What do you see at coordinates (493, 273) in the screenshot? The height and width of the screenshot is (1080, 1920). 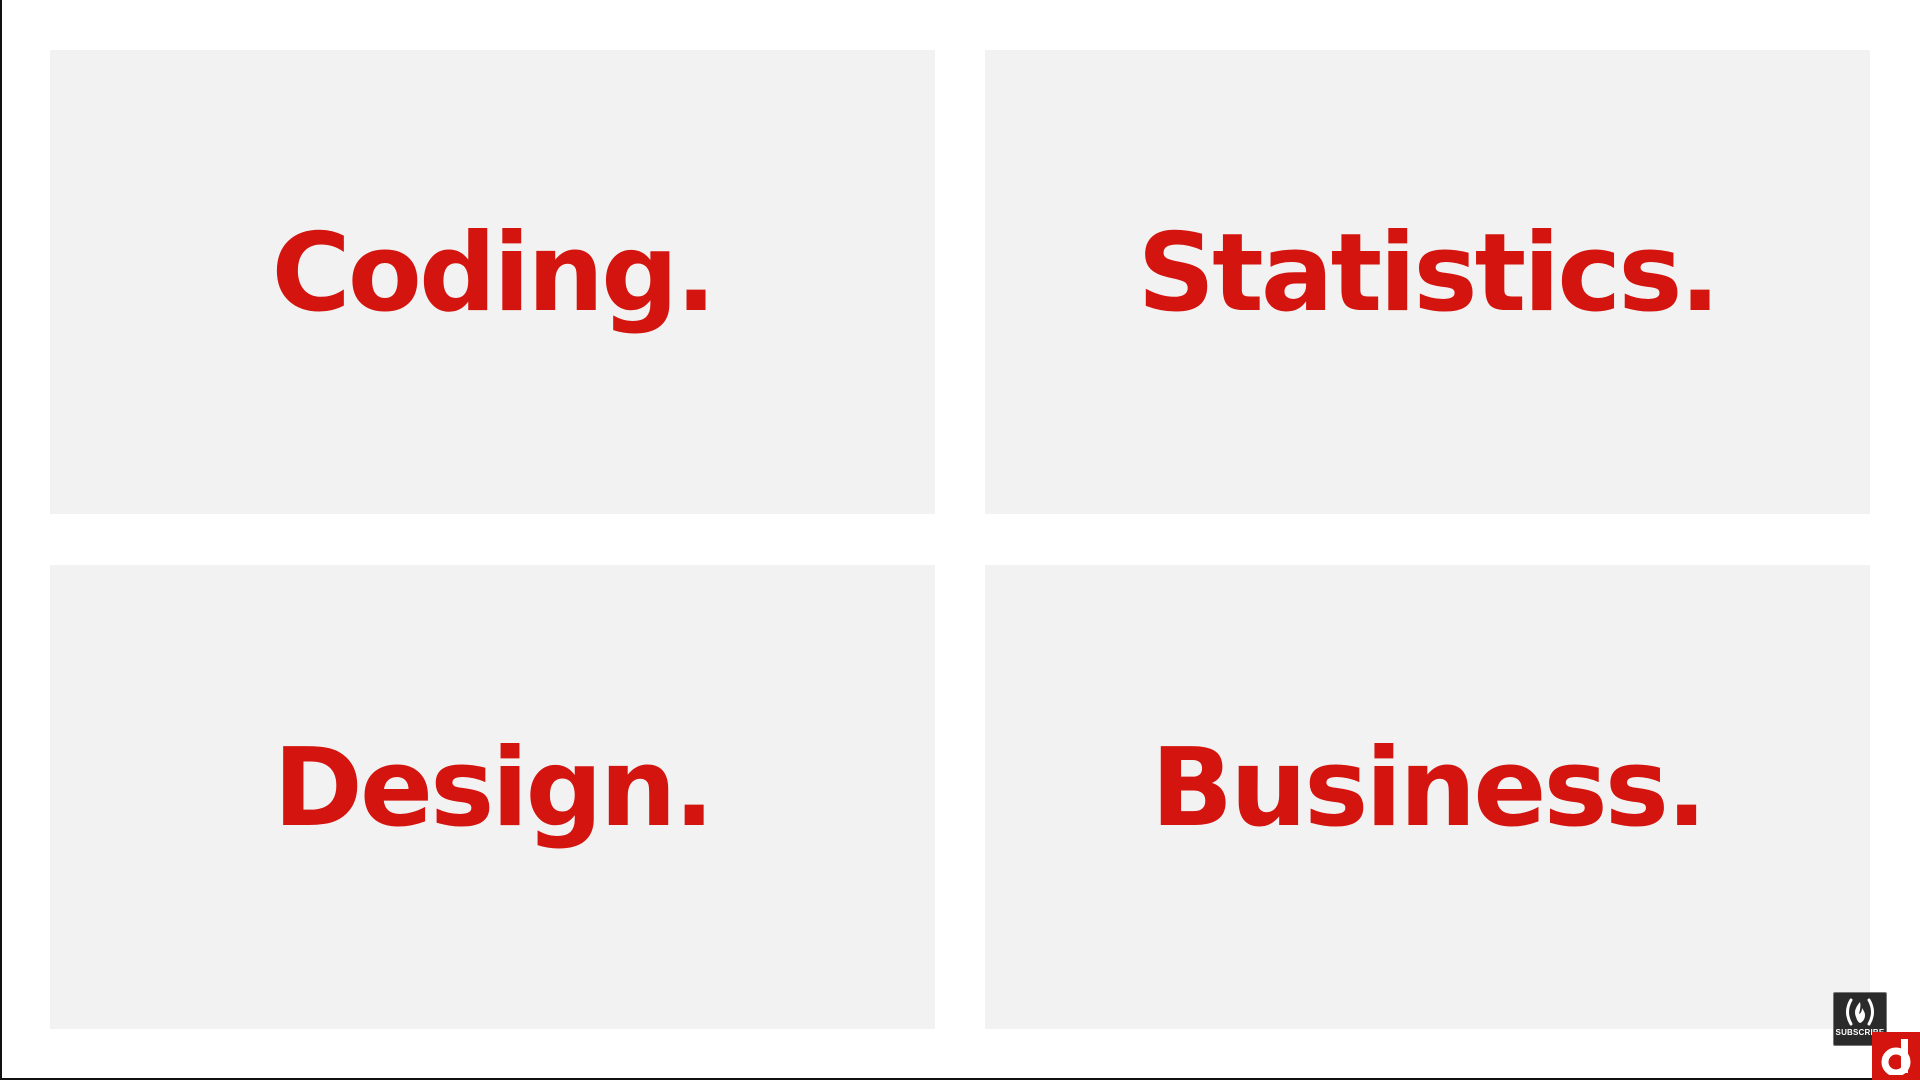 I see `tile-label-coding: Coding.` at bounding box center [493, 273].